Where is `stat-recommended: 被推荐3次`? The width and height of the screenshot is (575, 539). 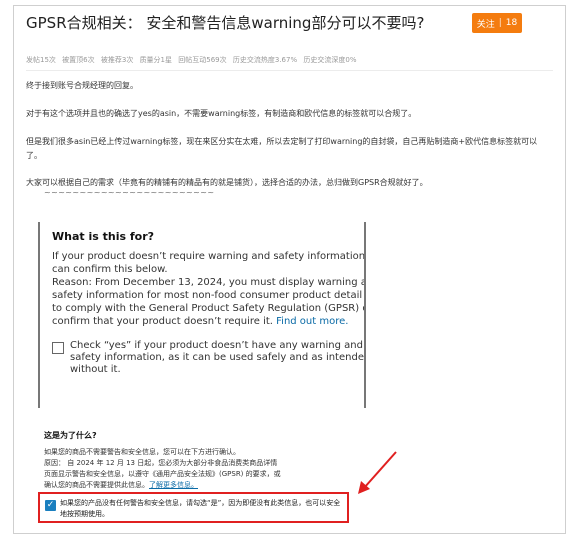 stat-recommended: 被推荐3次 is located at coordinates (117, 60).